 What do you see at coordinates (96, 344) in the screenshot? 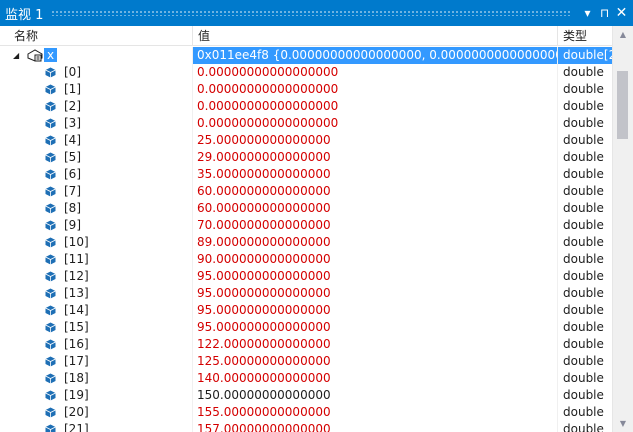
I see `watch-row-name-cell: [16]` at bounding box center [96, 344].